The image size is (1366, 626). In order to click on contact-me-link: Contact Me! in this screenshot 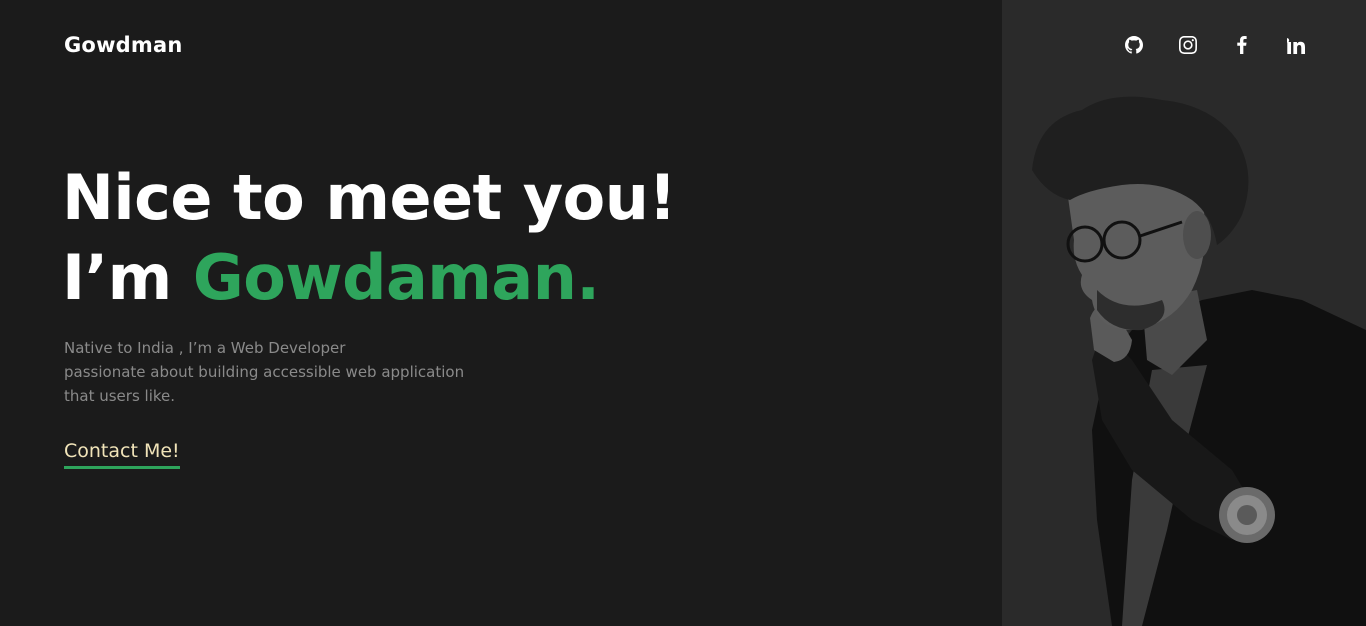, I will do `click(122, 454)`.